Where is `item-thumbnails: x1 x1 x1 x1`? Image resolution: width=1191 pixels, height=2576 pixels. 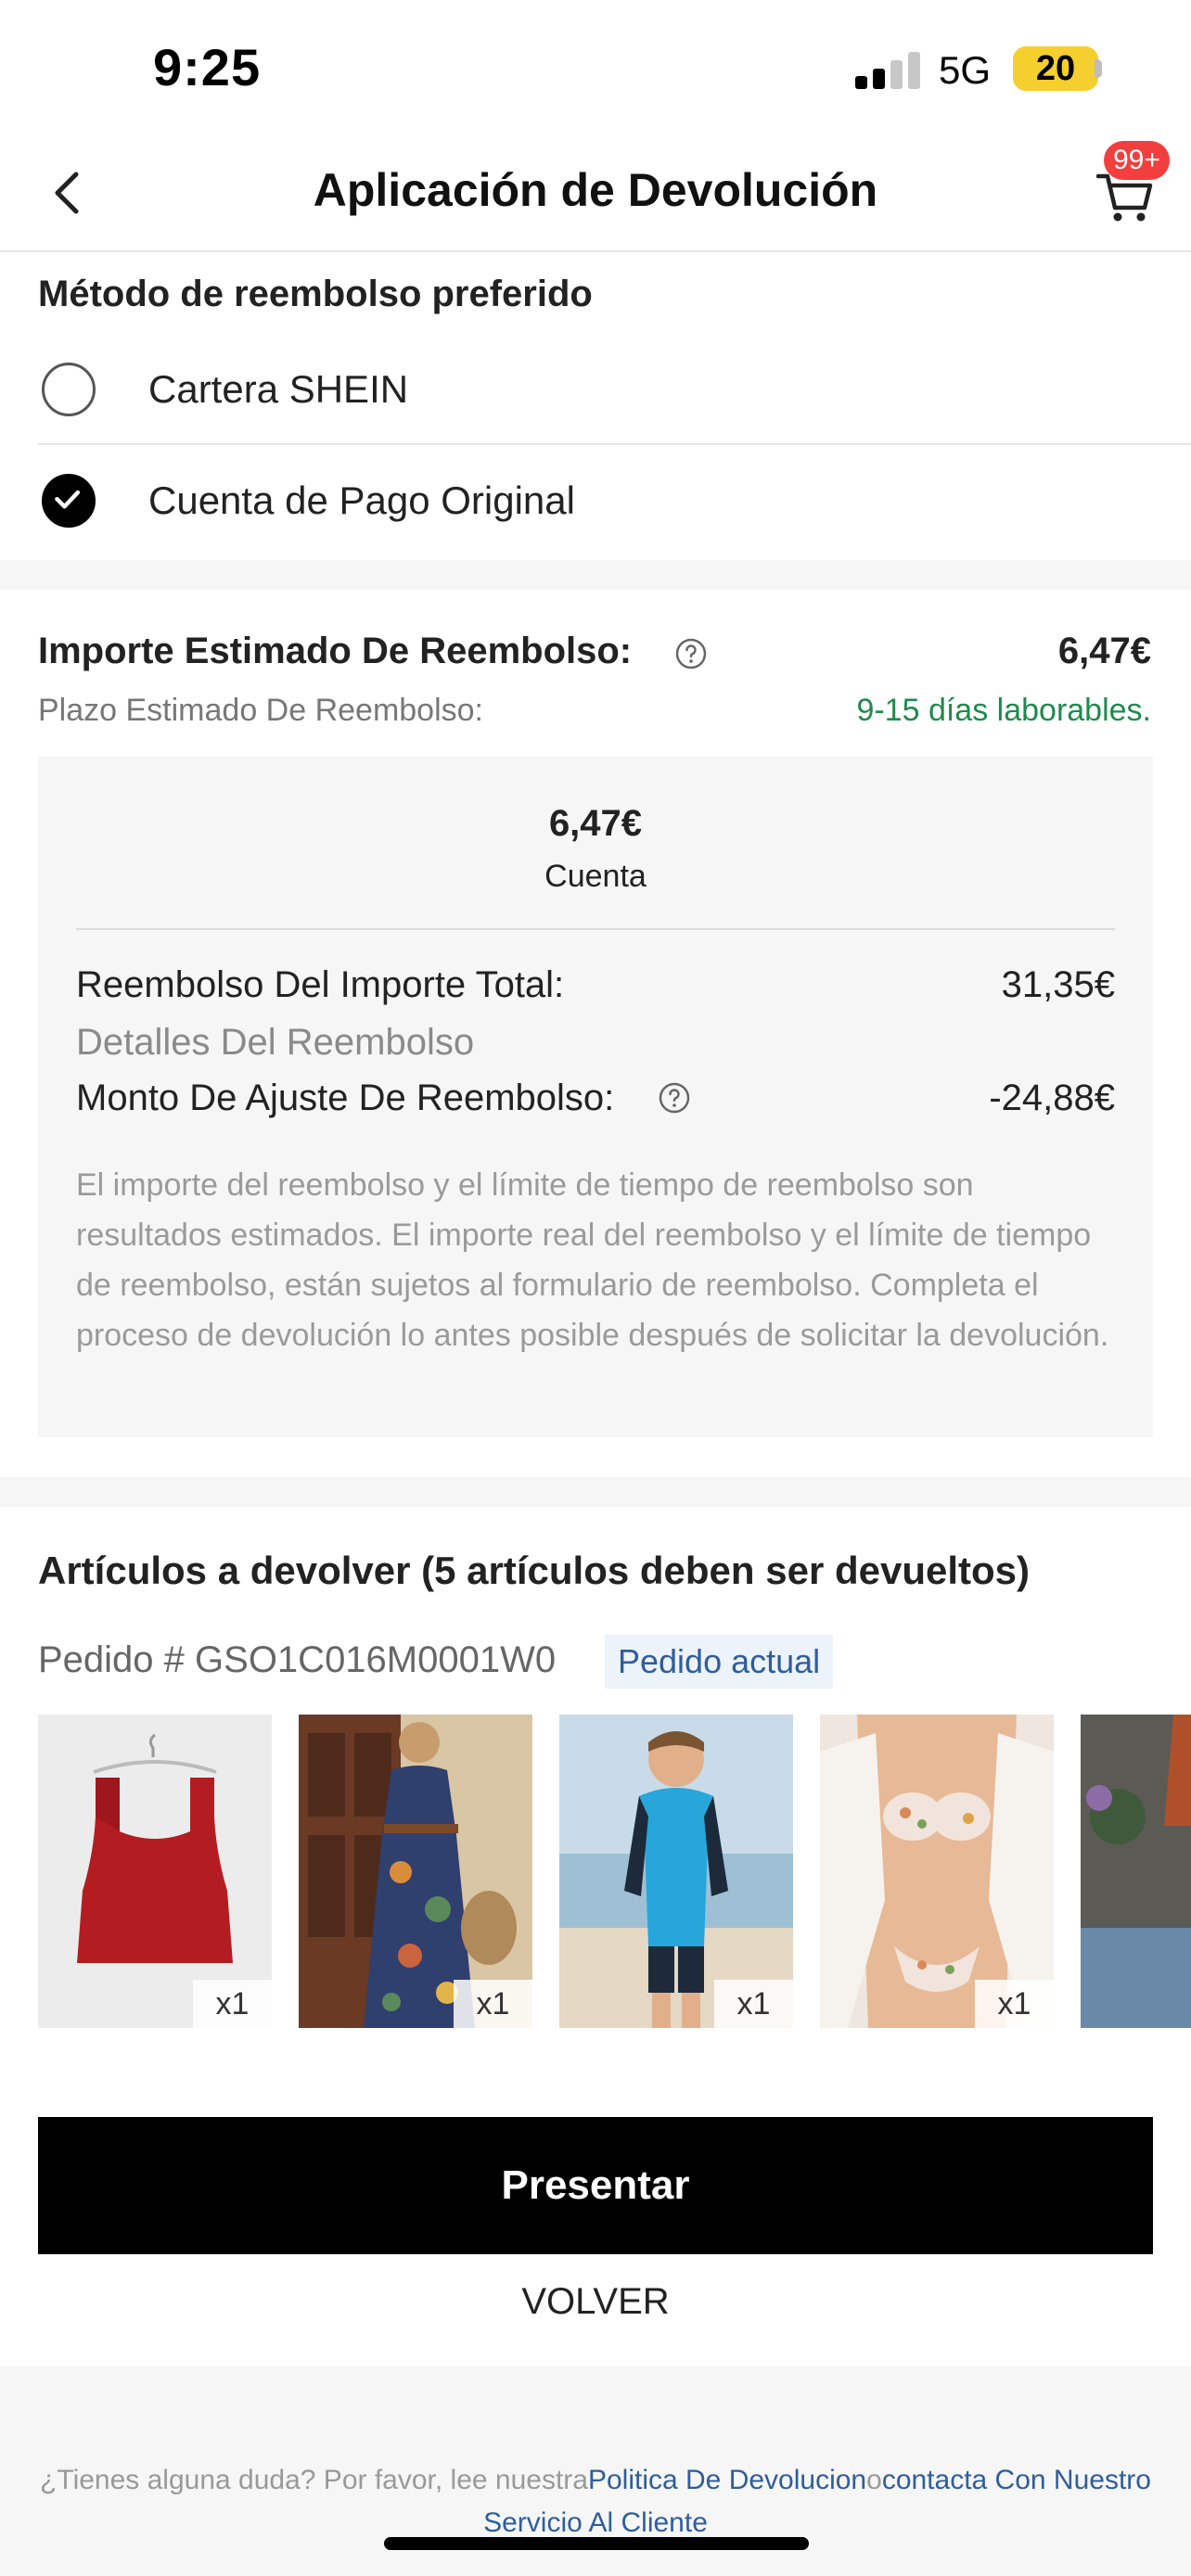 item-thumbnails: x1 x1 x1 x1 is located at coordinates (614, 1872).